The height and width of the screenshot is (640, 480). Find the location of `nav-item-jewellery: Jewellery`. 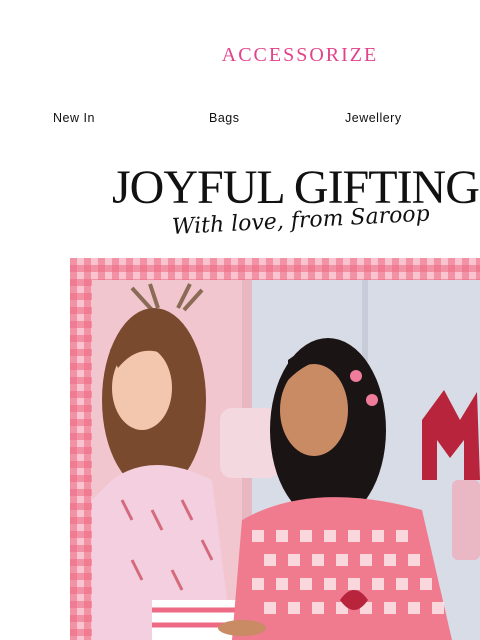

nav-item-jewellery: Jewellery is located at coordinates (373, 118).